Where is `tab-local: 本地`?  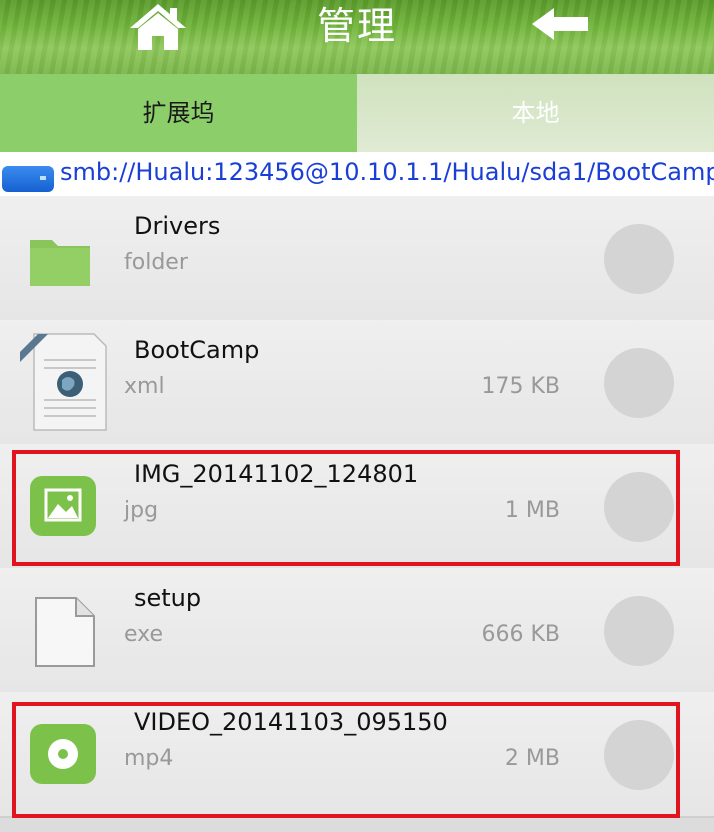 tab-local: 本地 is located at coordinates (535, 113).